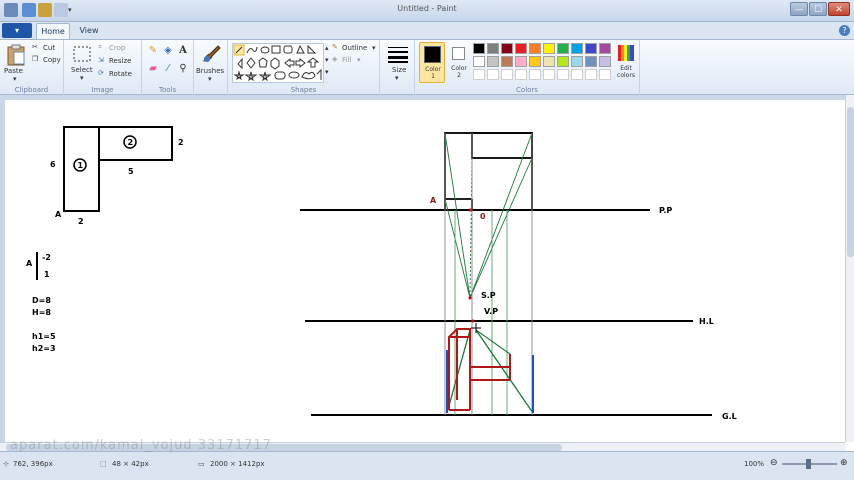 This screenshot has height=480, width=854. What do you see at coordinates (101, 73) in the screenshot?
I see `rotate-icon: ⟳` at bounding box center [101, 73].